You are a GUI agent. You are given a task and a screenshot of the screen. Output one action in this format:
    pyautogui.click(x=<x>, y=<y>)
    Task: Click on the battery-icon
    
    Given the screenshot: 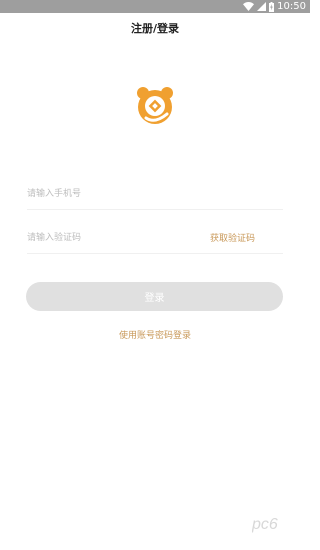 What is the action you would take?
    pyautogui.click(x=272, y=6)
    